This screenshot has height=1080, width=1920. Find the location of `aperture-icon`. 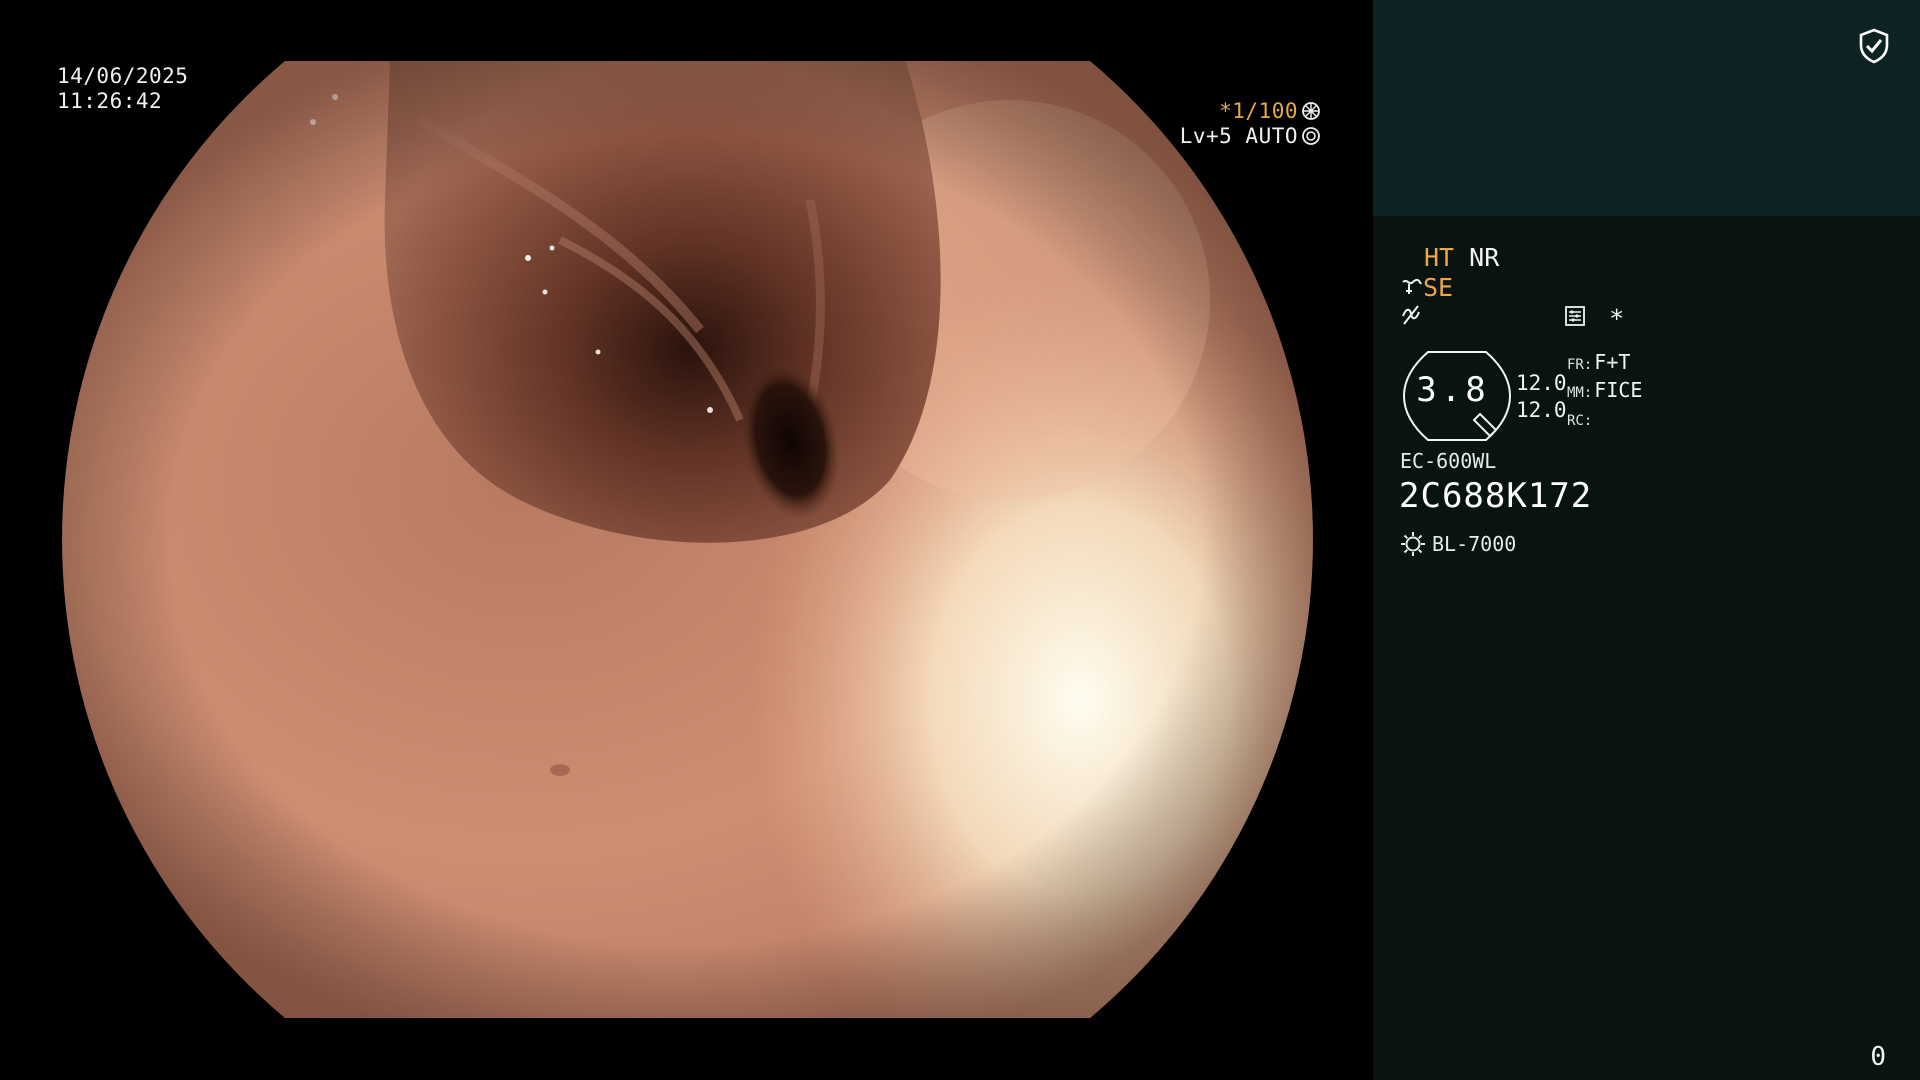

aperture-icon is located at coordinates (1309, 111).